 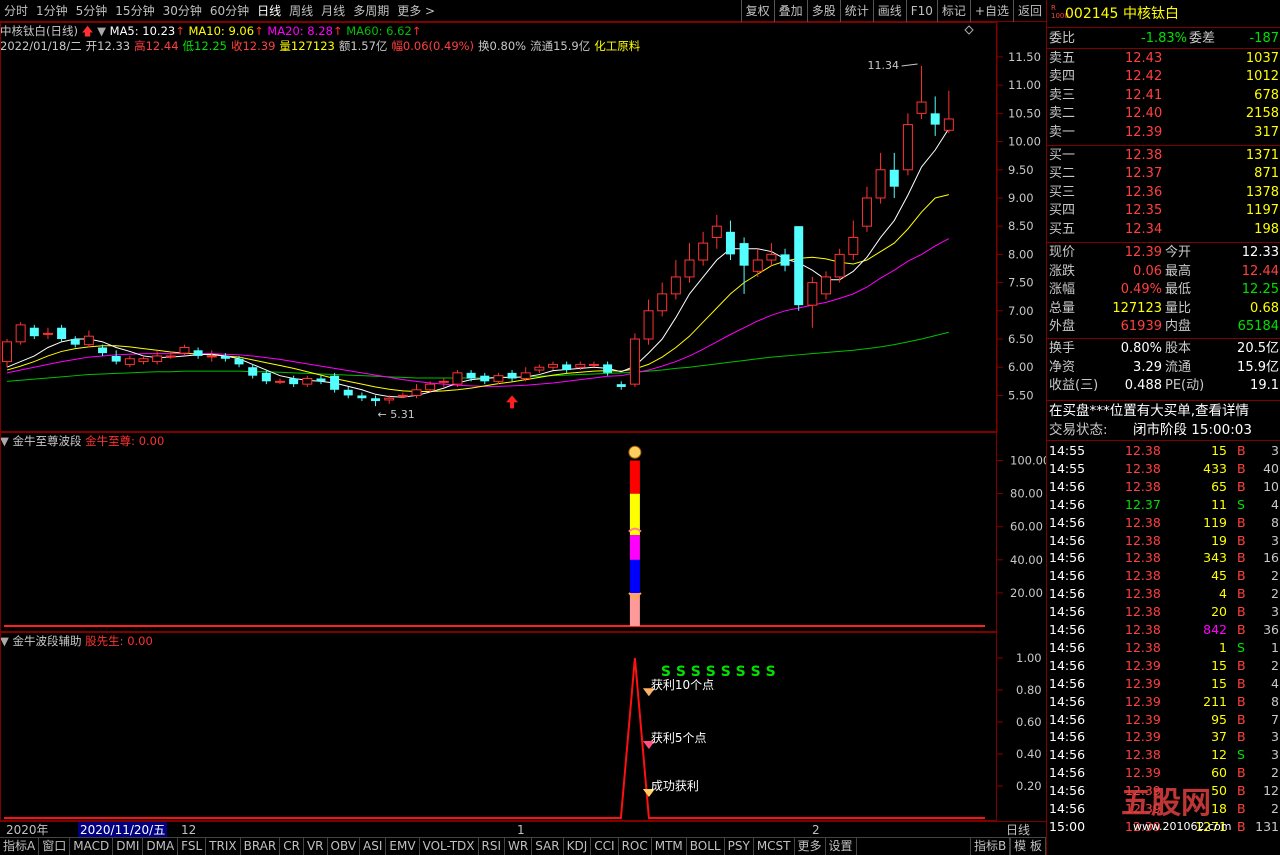 I want to click on indicator-tab: VR, so click(x=316, y=846).